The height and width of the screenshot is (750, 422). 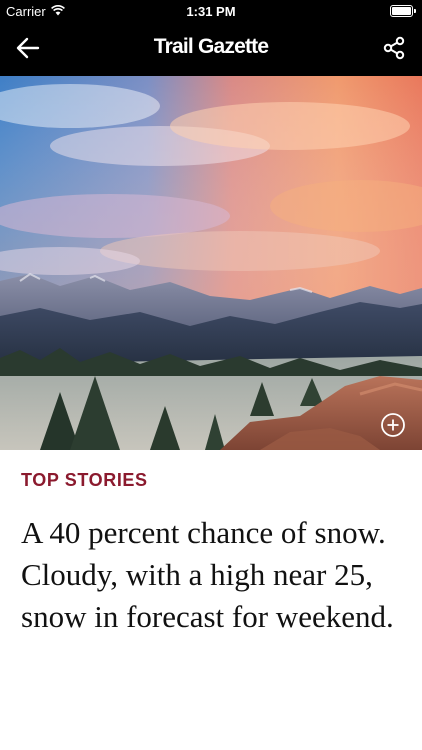 I want to click on status-bar: Carrier 1:31 PM, so click(x=211, y=12).